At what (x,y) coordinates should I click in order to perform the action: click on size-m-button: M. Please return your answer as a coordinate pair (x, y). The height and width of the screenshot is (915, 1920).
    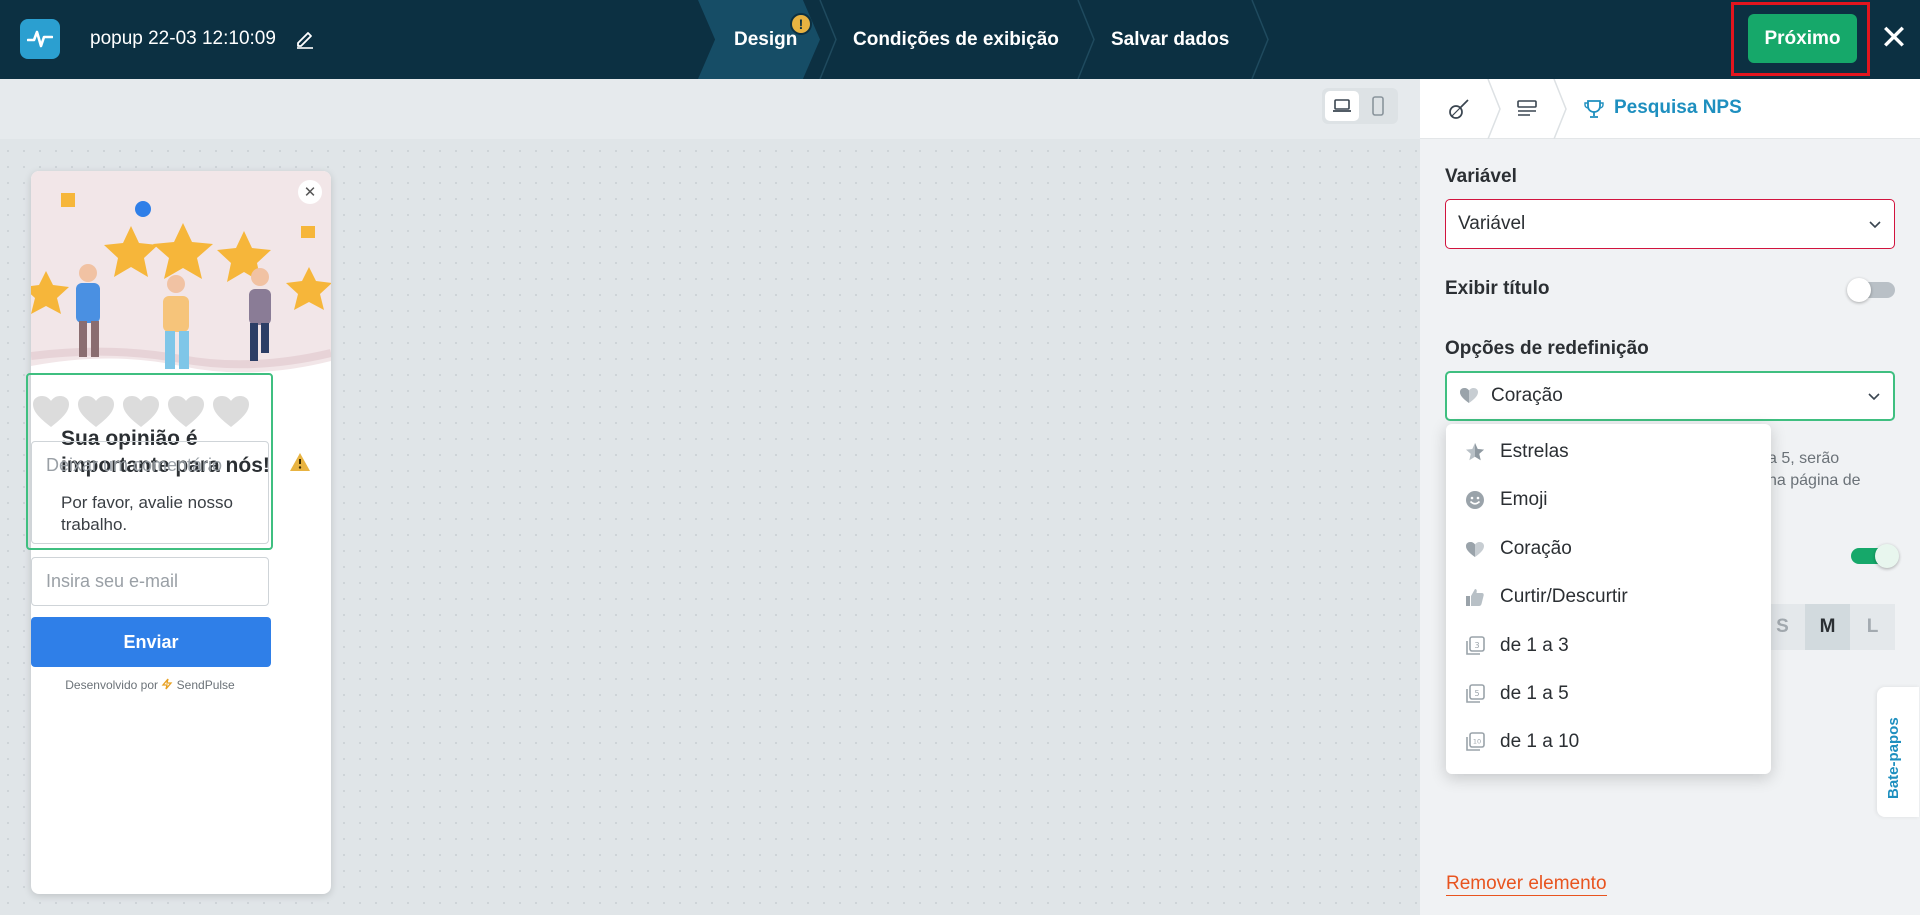
    Looking at the image, I should click on (1827, 627).